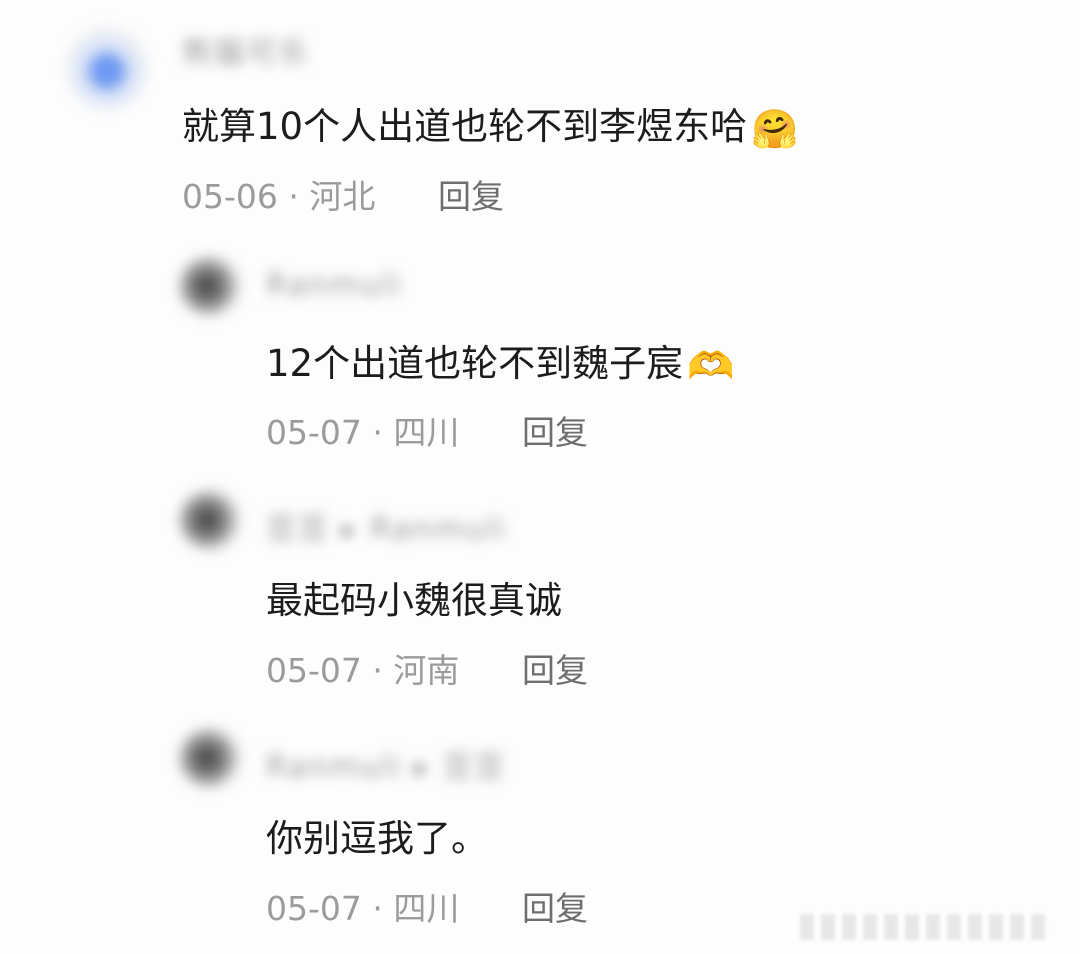  Describe the element at coordinates (426, 670) in the screenshot. I see `comment-location: 河南` at that location.